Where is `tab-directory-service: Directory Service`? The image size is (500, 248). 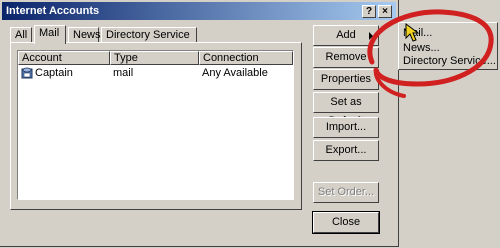 tab-directory-service: Directory Service is located at coordinates (149, 35).